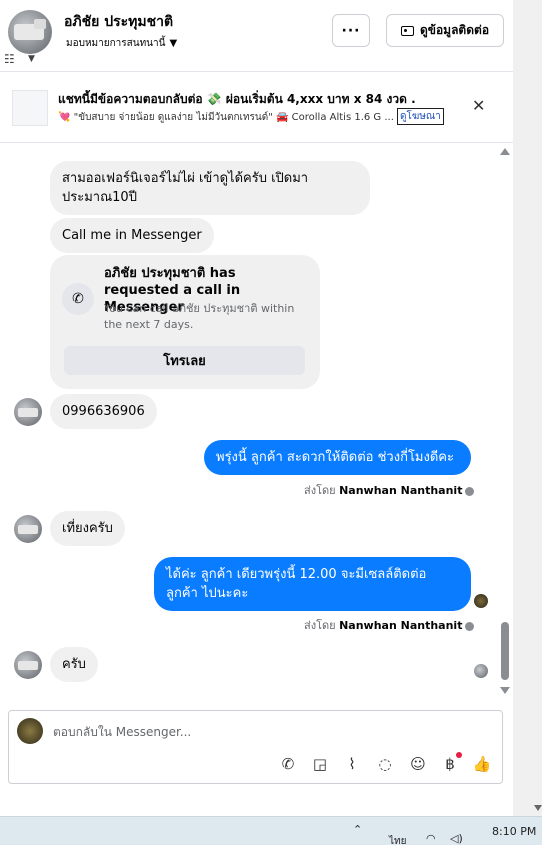 The image size is (542, 845). What do you see at coordinates (9, 59) in the screenshot?
I see `filter-icon: ☷` at bounding box center [9, 59].